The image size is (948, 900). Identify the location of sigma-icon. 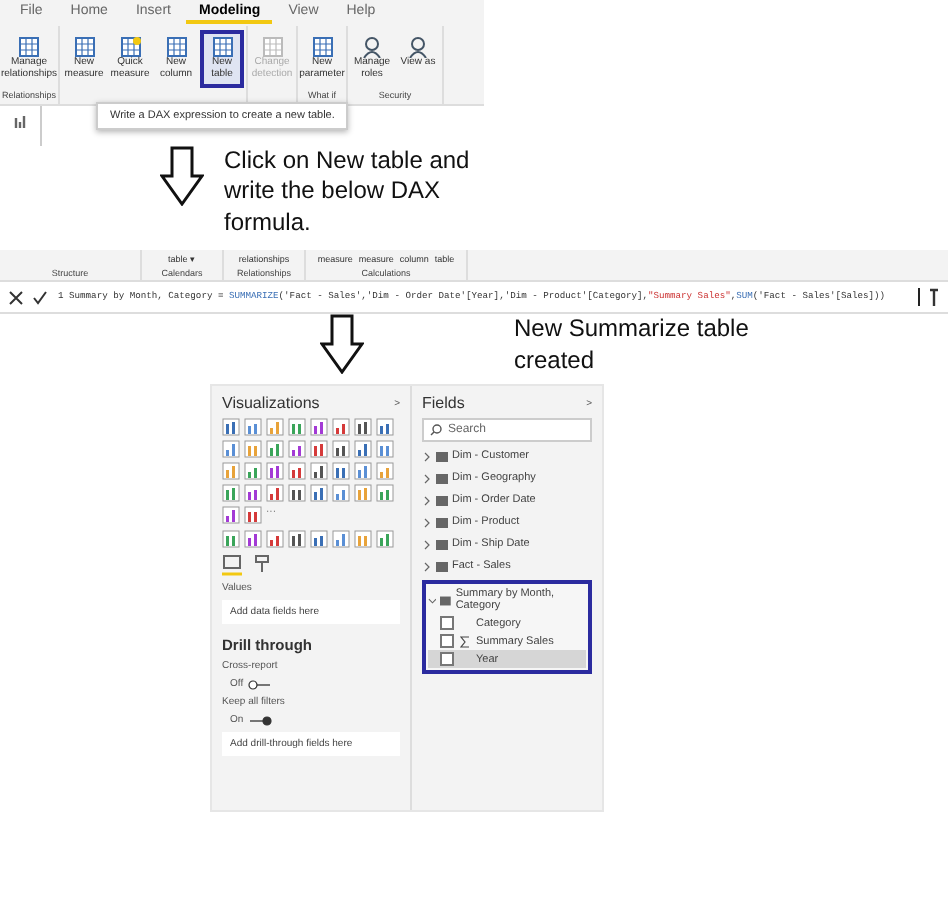
(465, 641).